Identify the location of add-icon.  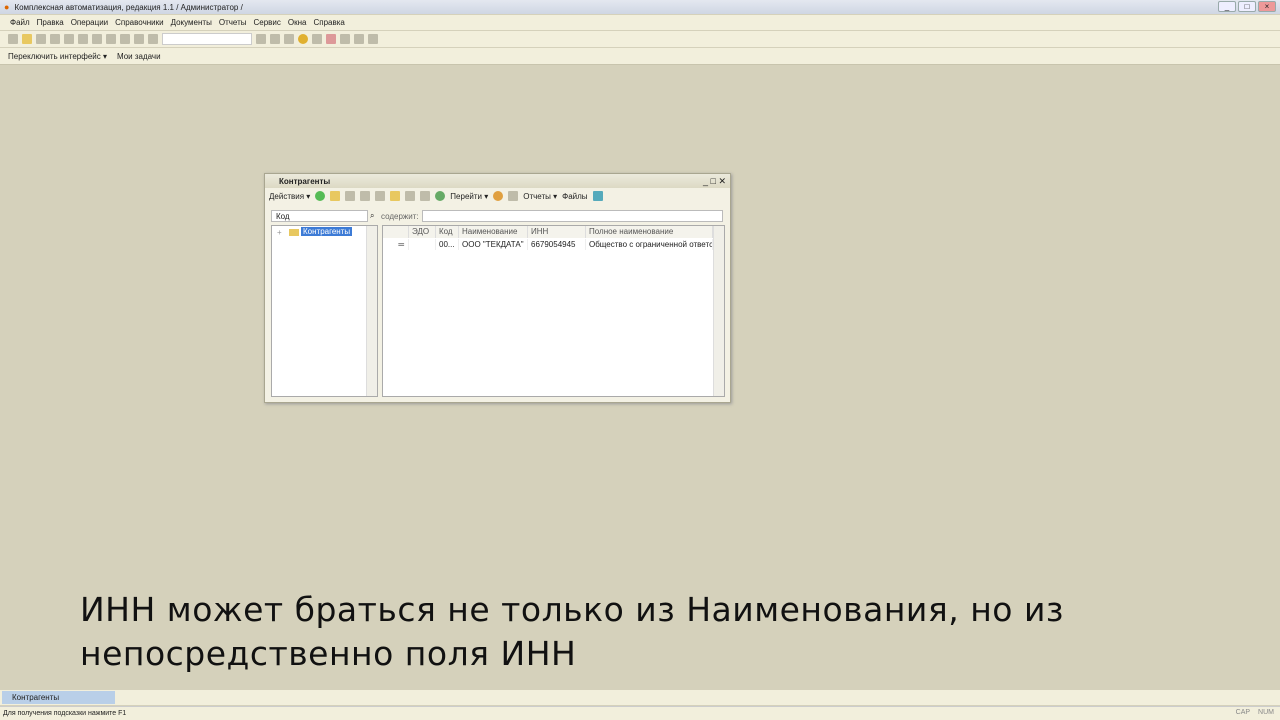
(320, 196).